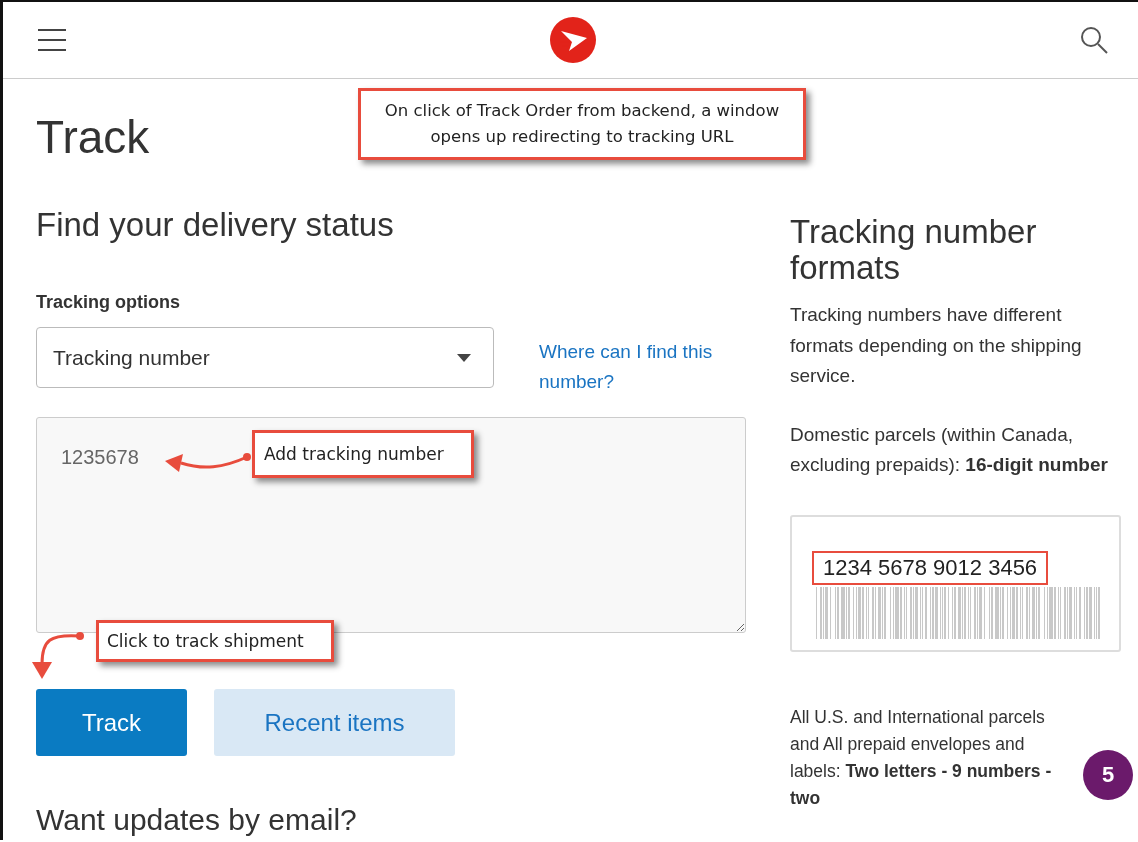  What do you see at coordinates (1094, 40) in the screenshot?
I see `search-icon` at bounding box center [1094, 40].